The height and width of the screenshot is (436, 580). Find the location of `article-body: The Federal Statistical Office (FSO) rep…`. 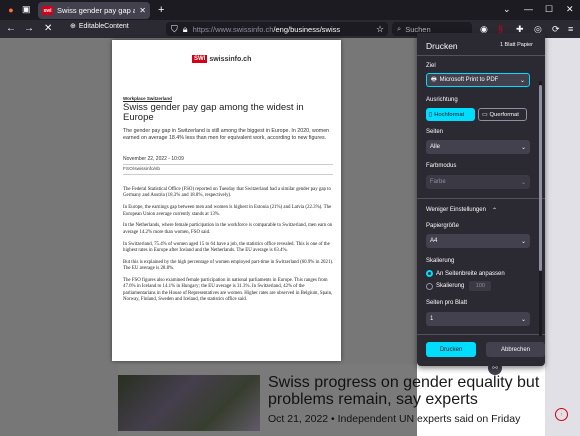

article-body: The Federal Statistical Office (FSO) rep… is located at coordinates (229, 248).